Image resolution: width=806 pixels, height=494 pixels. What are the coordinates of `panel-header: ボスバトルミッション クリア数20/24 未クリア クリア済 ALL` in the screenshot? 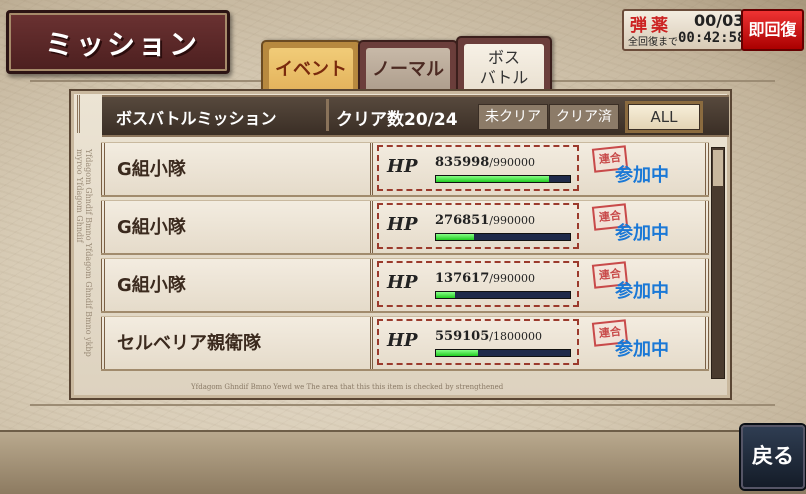 It's located at (415, 116).